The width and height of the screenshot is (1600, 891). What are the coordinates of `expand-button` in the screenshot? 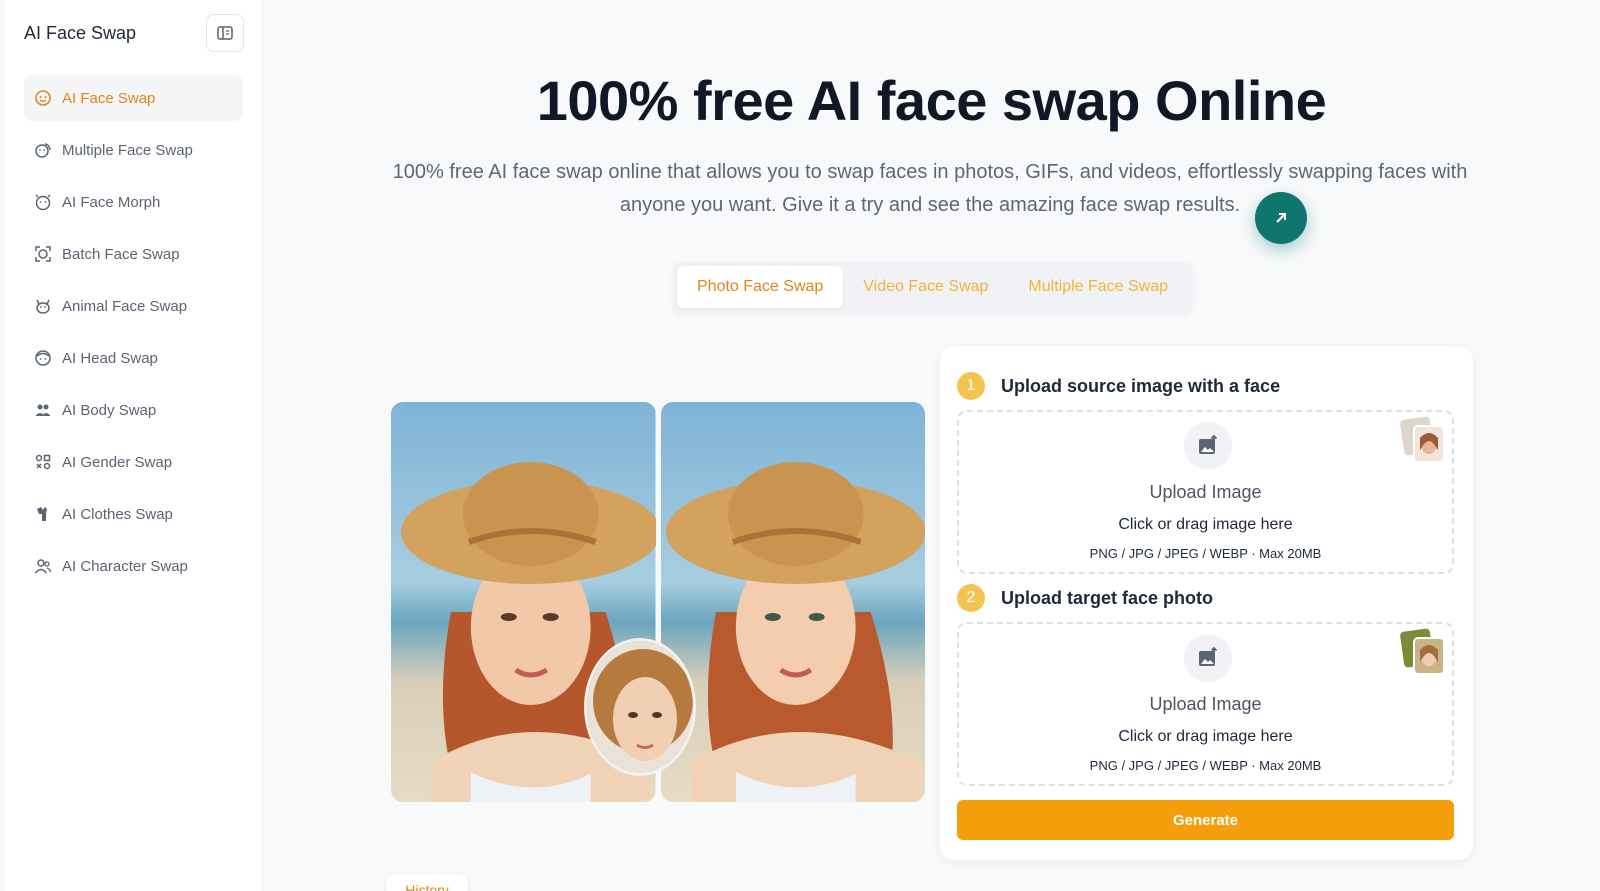 It's located at (1281, 218).